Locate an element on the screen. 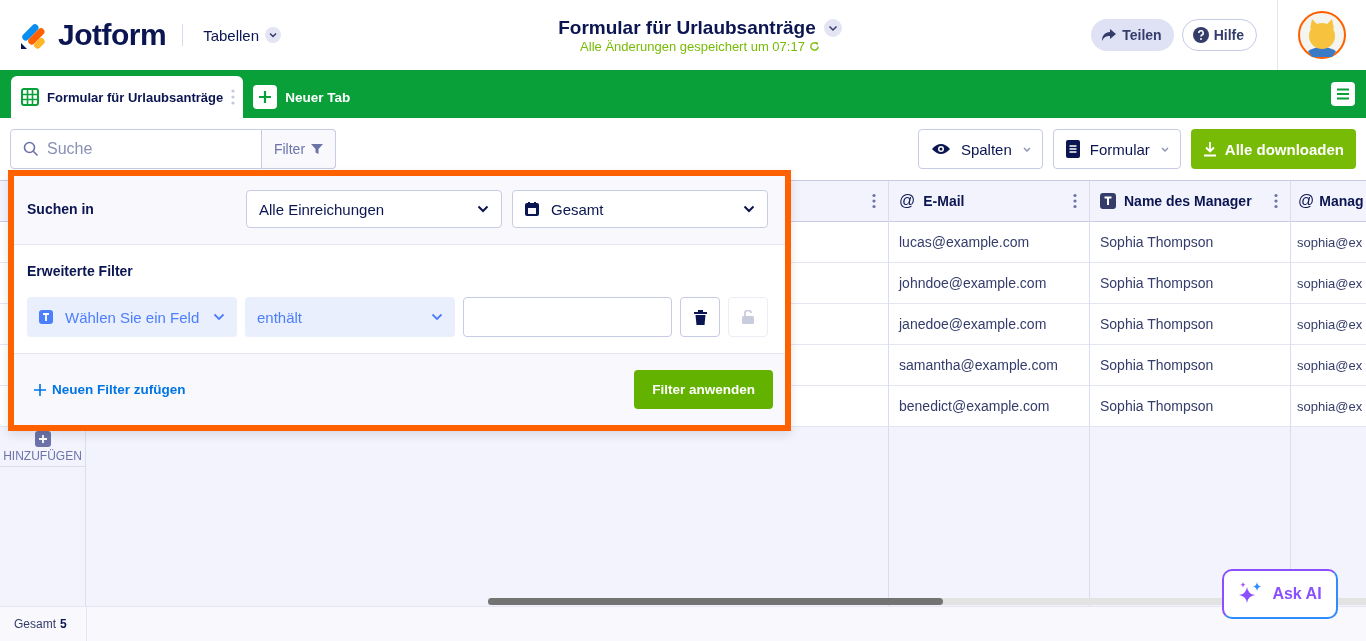  share-button: Teilen is located at coordinates (1132, 35).